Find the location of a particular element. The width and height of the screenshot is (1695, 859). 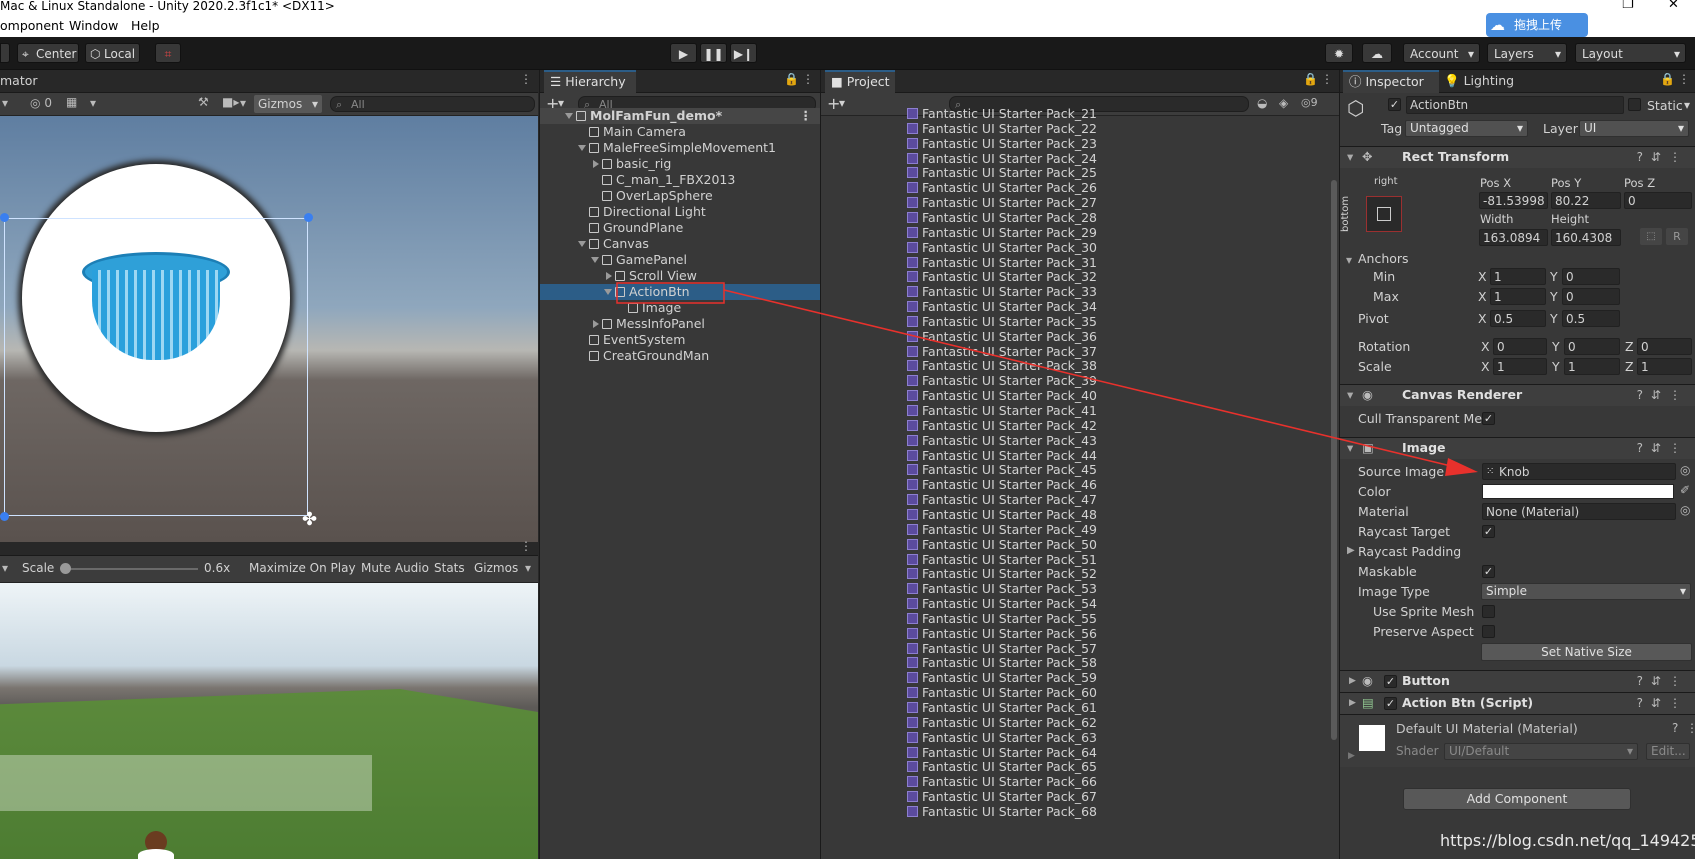

close-icon: ✕ is located at coordinates (1673, 5).